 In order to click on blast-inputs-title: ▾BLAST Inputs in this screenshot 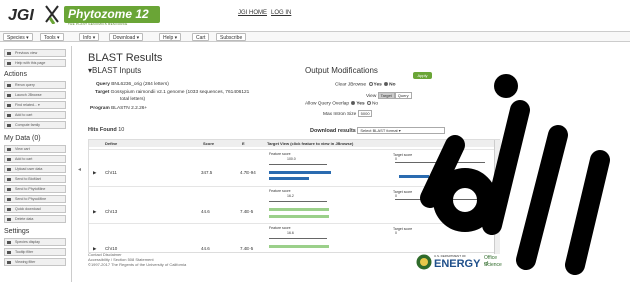, I will do `click(188, 70)`.